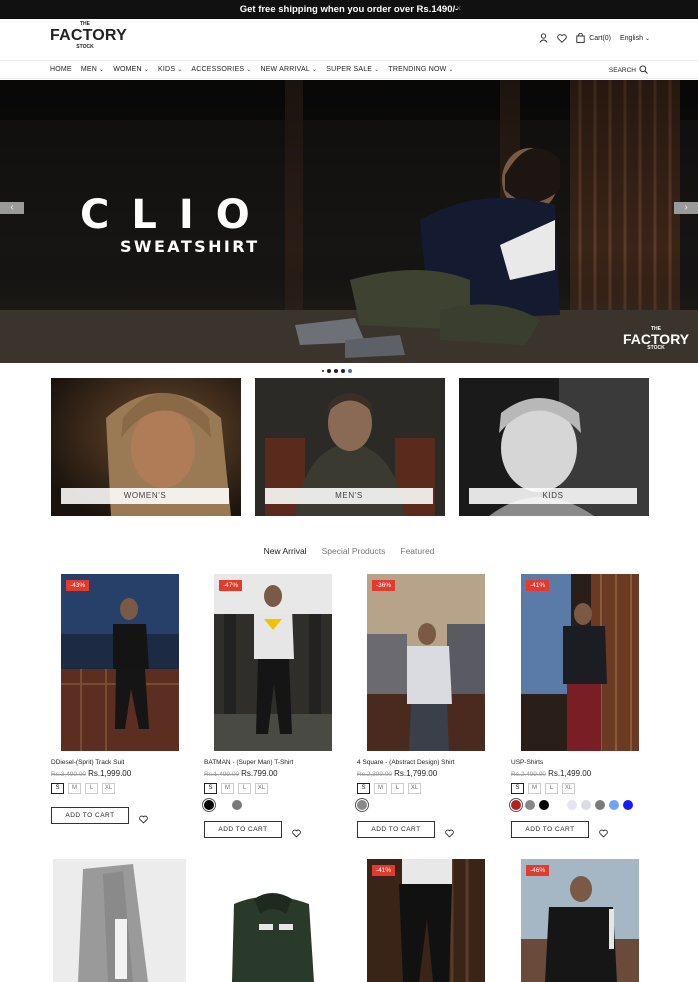 The width and height of the screenshot is (698, 982). Describe the element at coordinates (686, 208) in the screenshot. I see `next-slide-button: ›` at that location.